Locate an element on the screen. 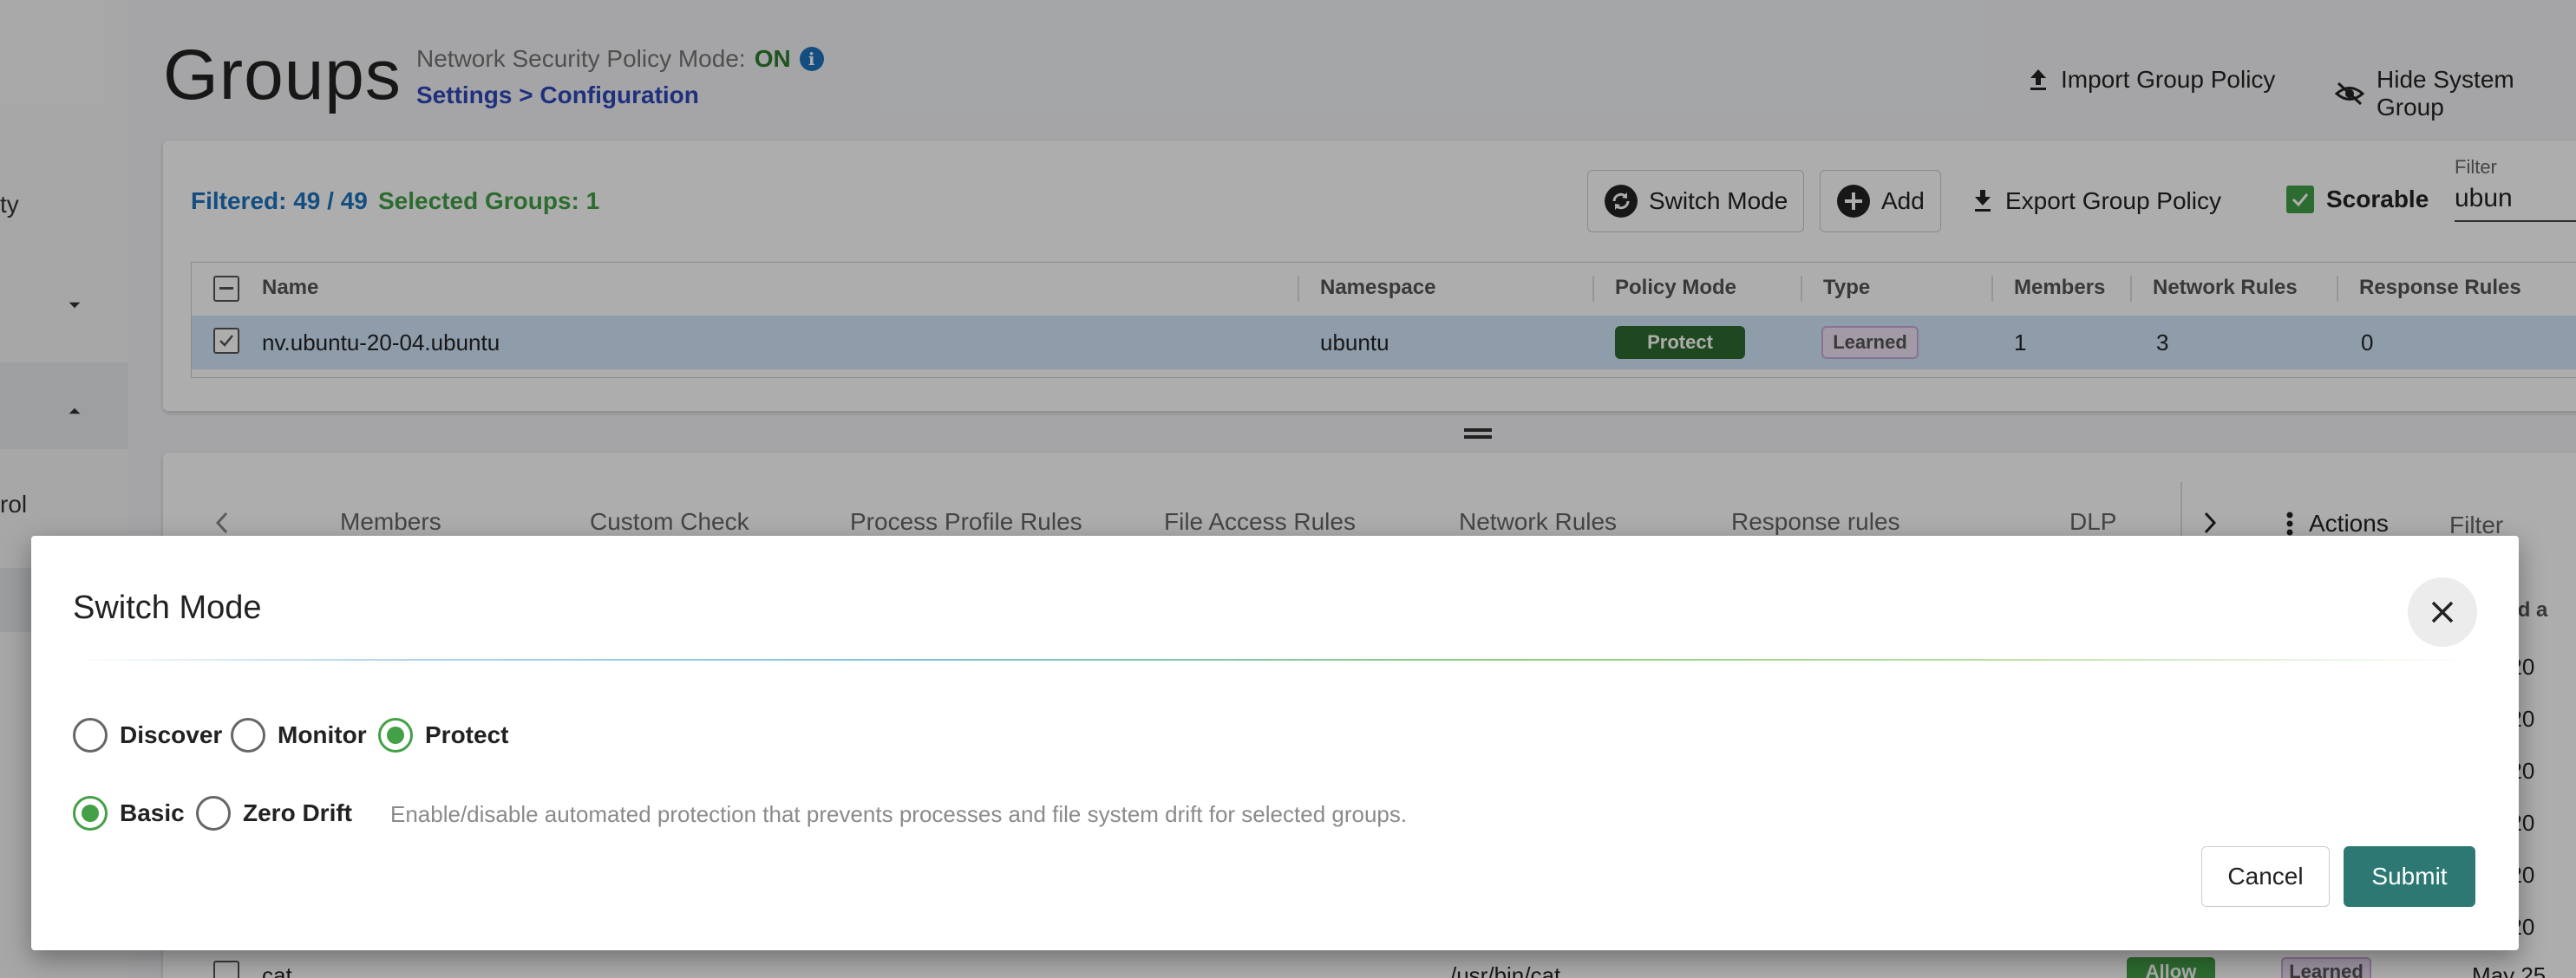 This screenshot has width=2576, height=978. protection-option-zero-drift: Zero Drift is located at coordinates (274, 813).